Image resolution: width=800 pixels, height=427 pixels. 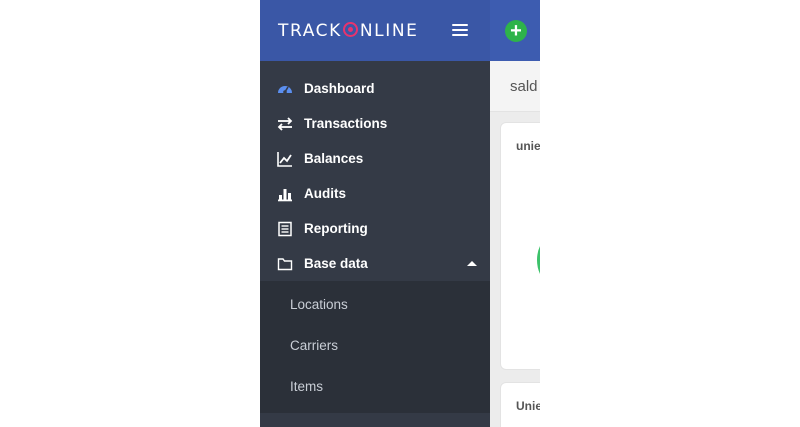 What do you see at coordinates (310, 31) in the screenshot?
I see `logo-text-track: TRACK` at bounding box center [310, 31].